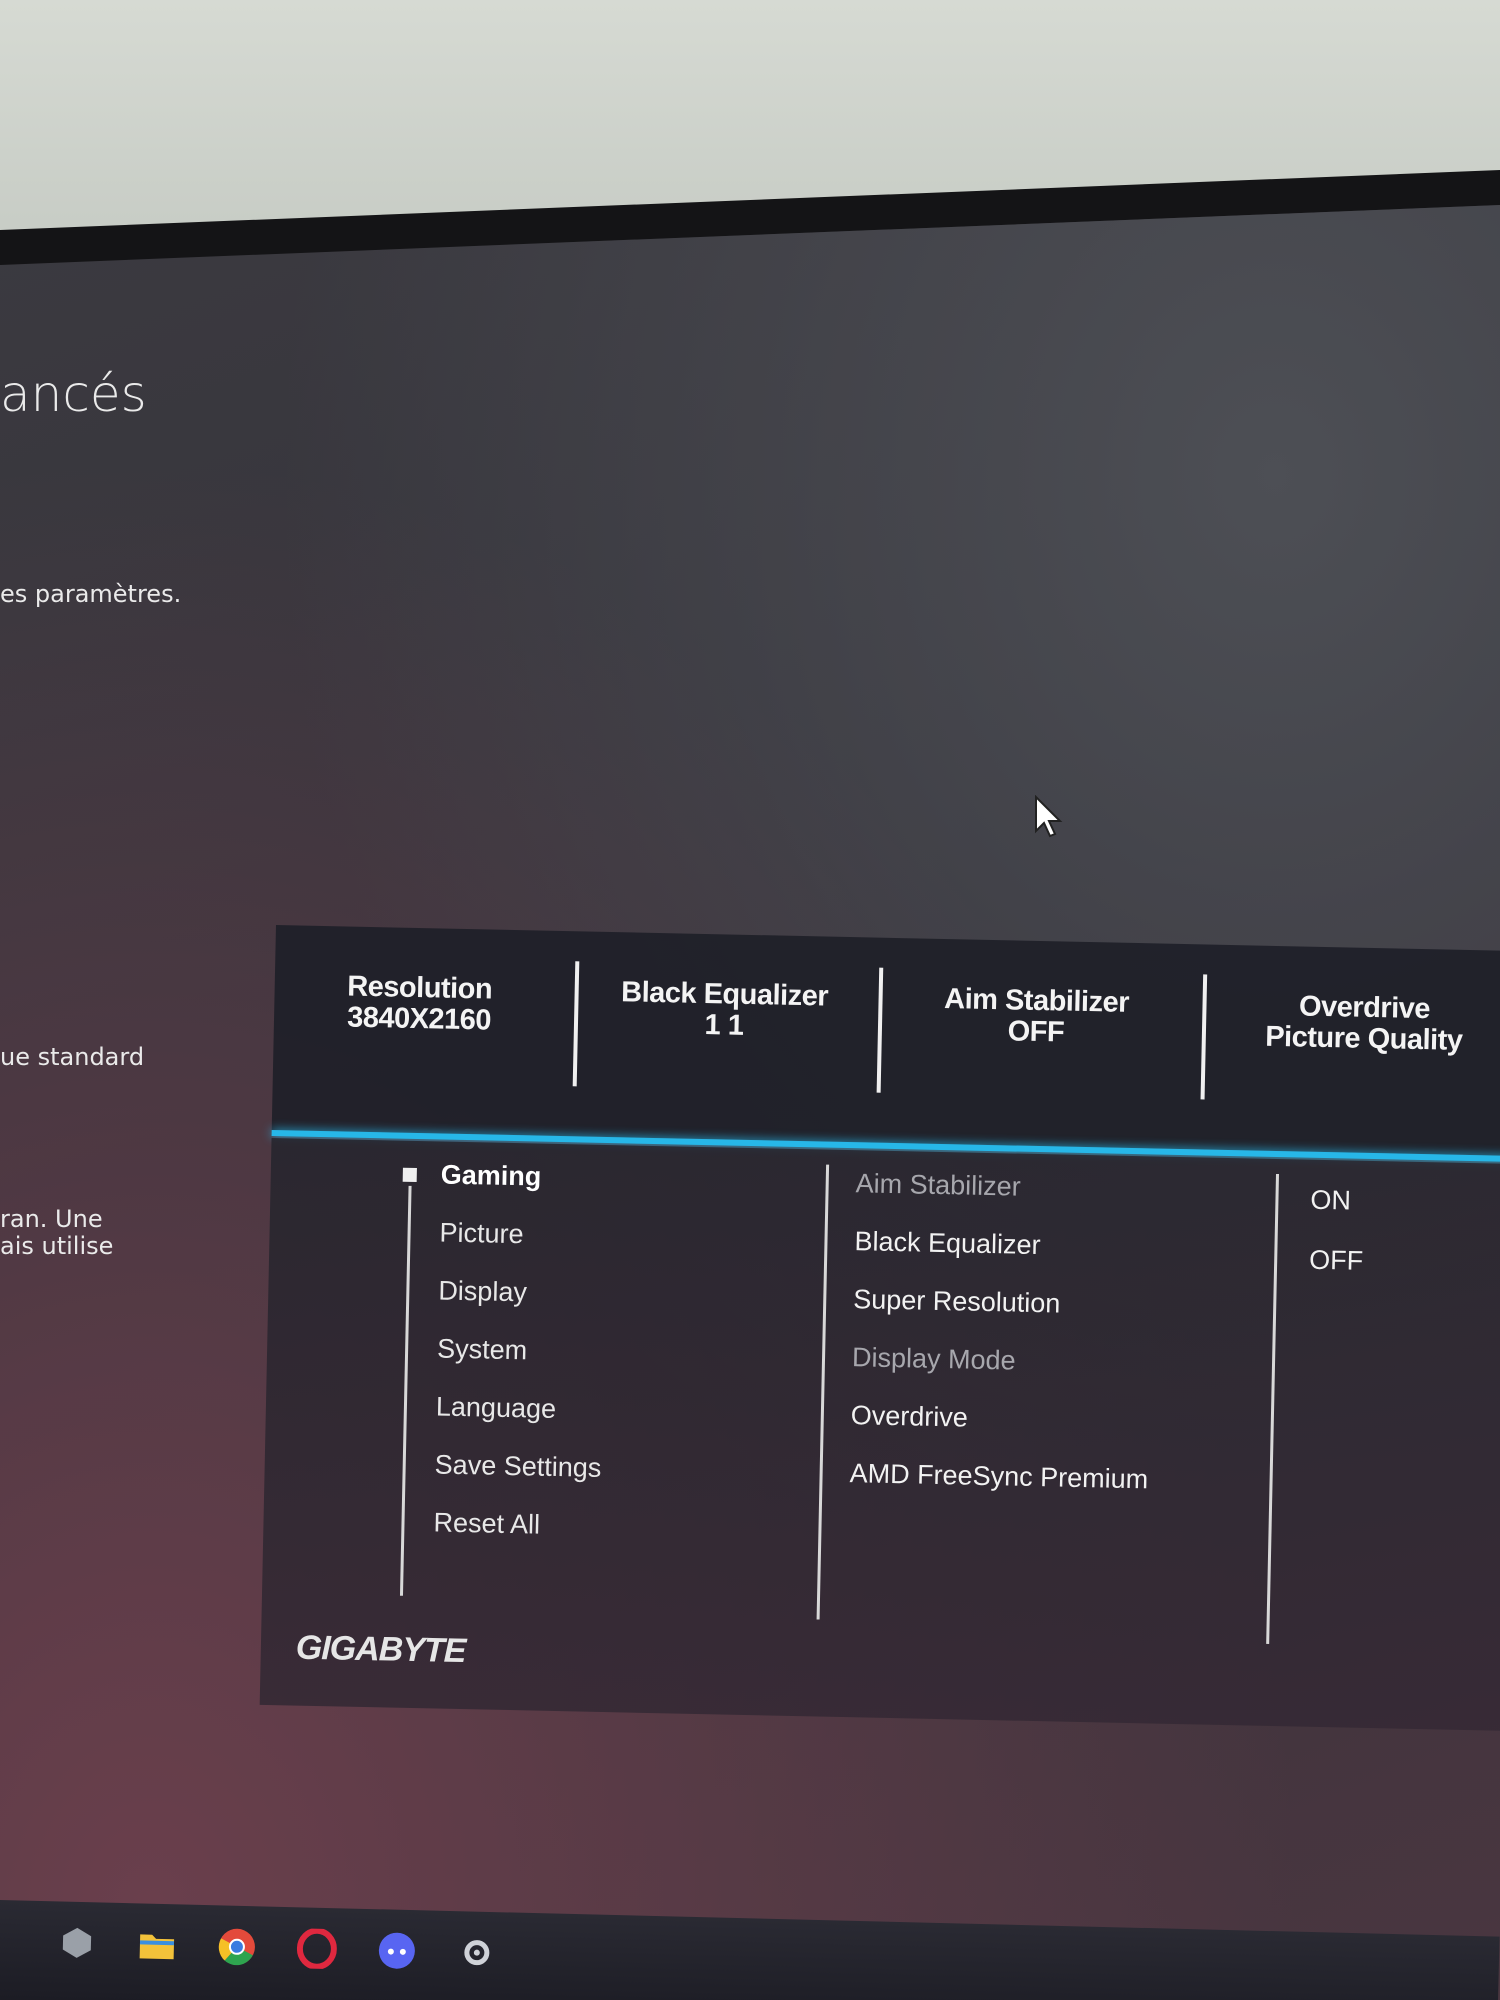 The width and height of the screenshot is (1500, 2000). I want to click on menu-item-gaming: Gaming, so click(490, 1176).